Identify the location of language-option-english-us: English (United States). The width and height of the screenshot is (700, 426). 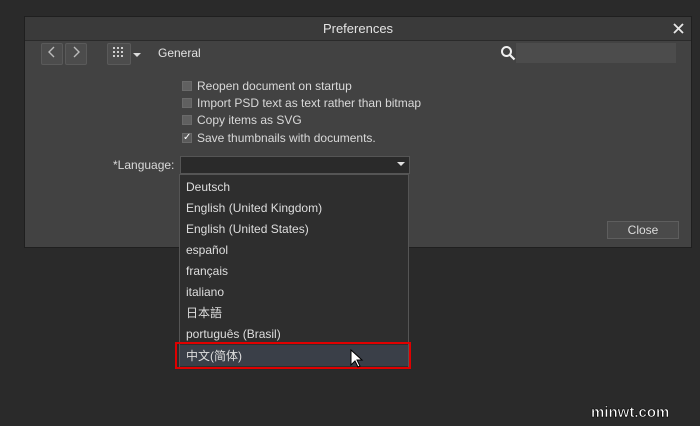
(294, 228).